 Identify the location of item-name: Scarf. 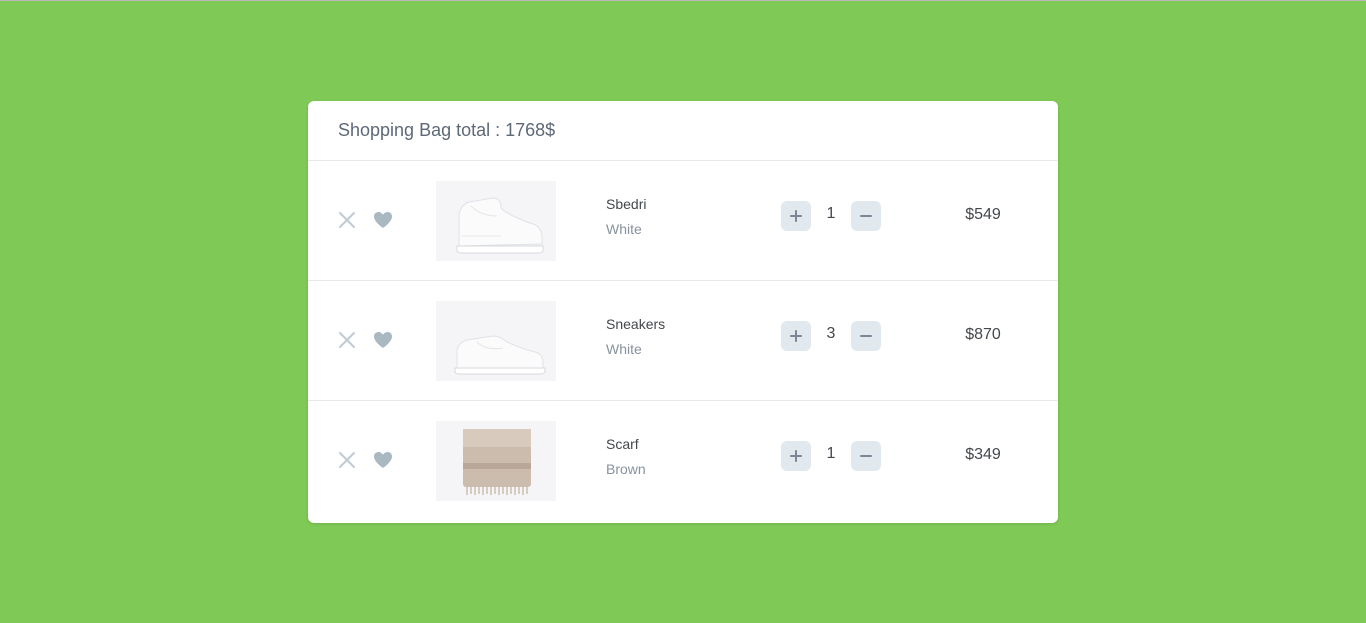
(622, 444).